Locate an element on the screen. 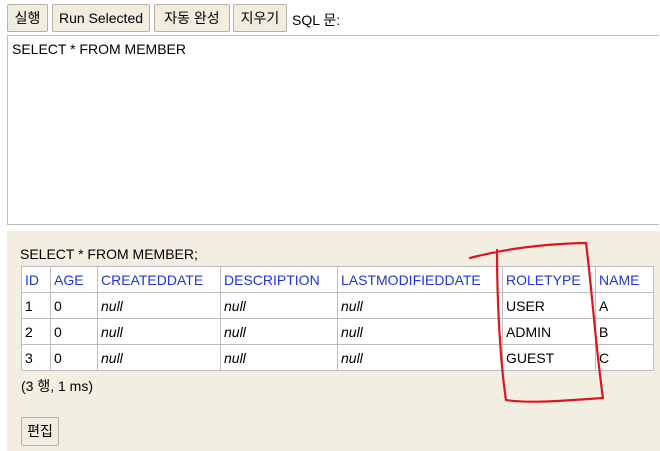 This screenshot has height=451, width=660. cell-roletype: ADMIN is located at coordinates (549, 331).